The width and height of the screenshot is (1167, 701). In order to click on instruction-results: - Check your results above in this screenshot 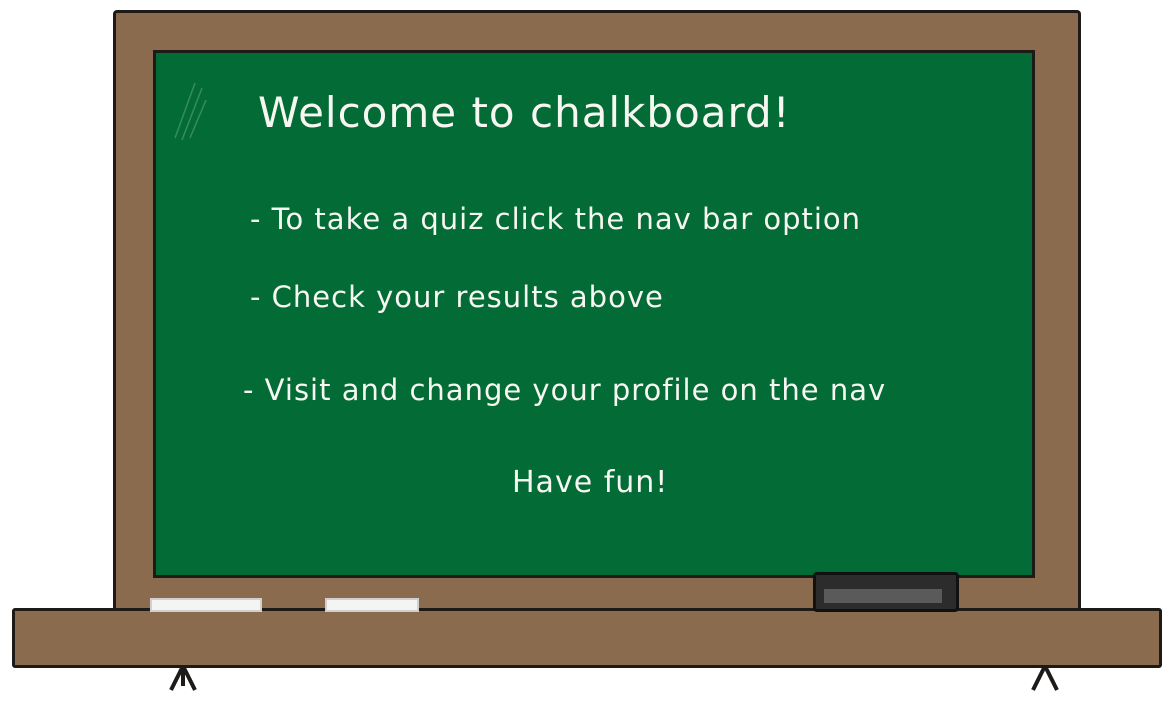, I will do `click(457, 297)`.